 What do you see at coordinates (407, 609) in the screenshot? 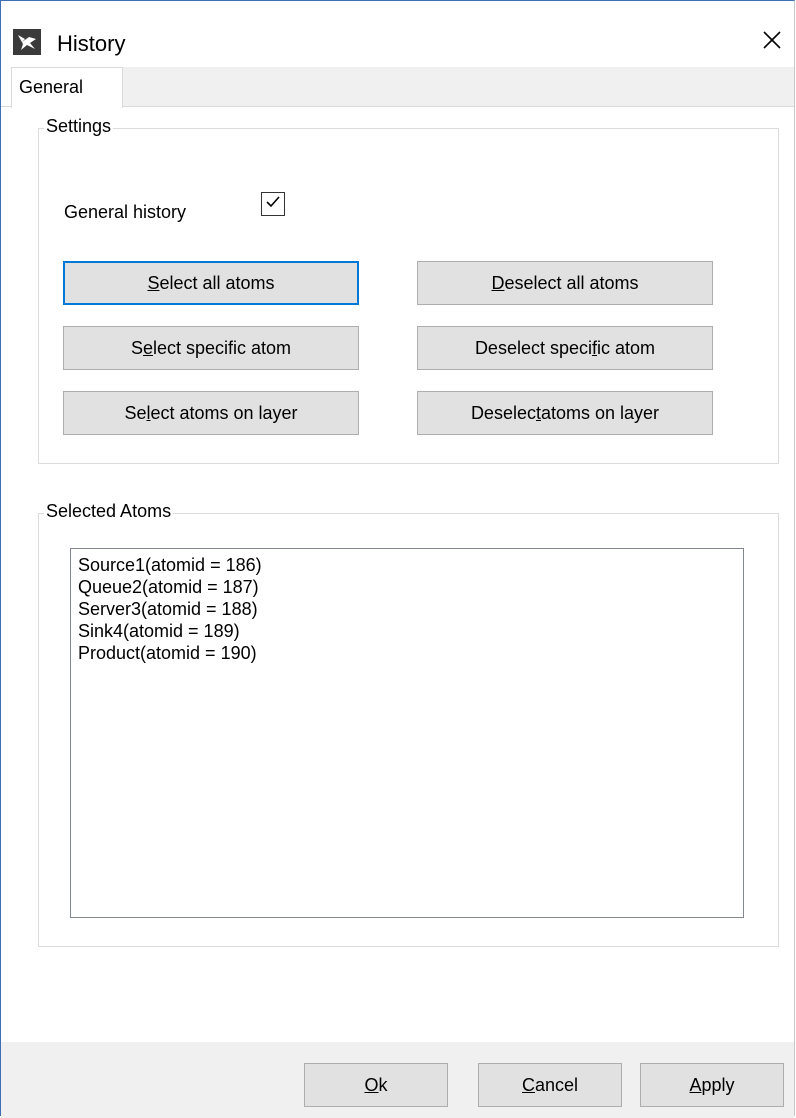
I see `list-item: Server3(atomid = 188)` at bounding box center [407, 609].